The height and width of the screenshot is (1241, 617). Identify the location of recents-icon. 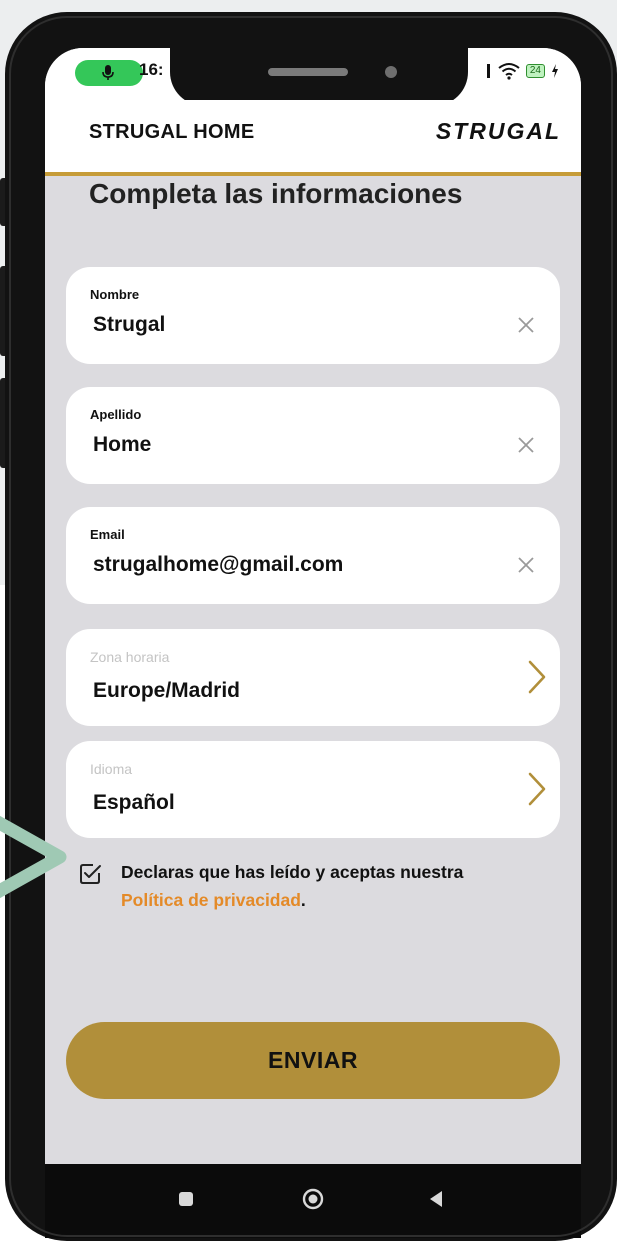
(186, 1199).